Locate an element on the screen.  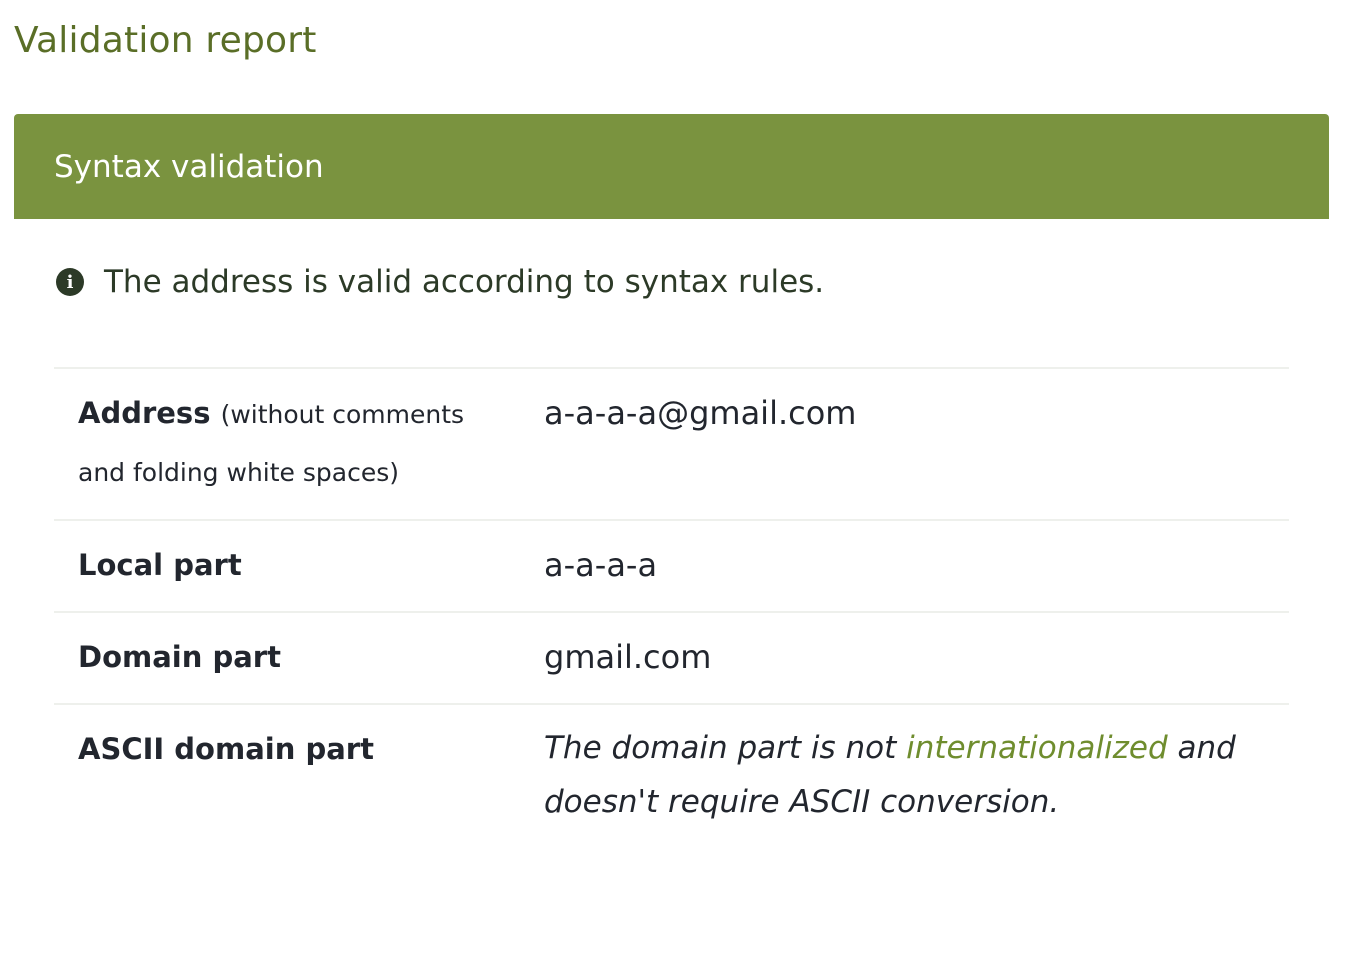
table-row-domain-part: Domain part gmail.com is located at coordinates (671, 658).